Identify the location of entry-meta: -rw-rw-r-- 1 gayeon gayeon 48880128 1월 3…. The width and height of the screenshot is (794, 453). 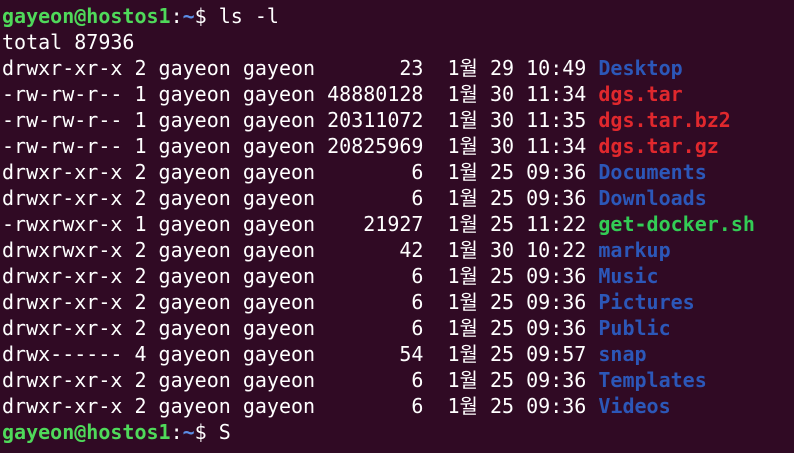
(300, 94).